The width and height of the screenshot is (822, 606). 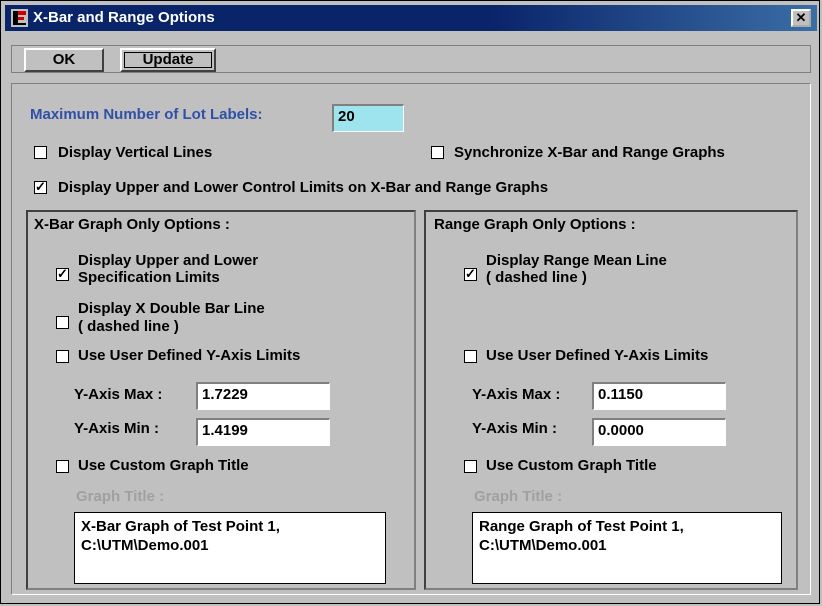 I want to click on range-y-max-label: Y-Axis Max :, so click(x=516, y=394).